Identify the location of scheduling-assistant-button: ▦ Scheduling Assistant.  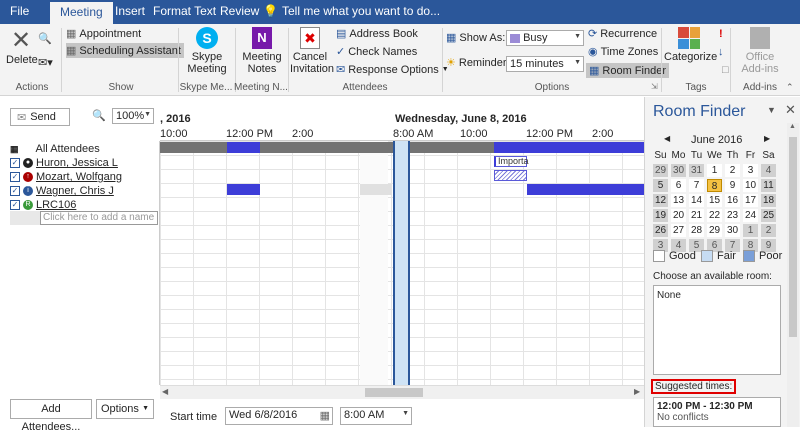
(125, 50).